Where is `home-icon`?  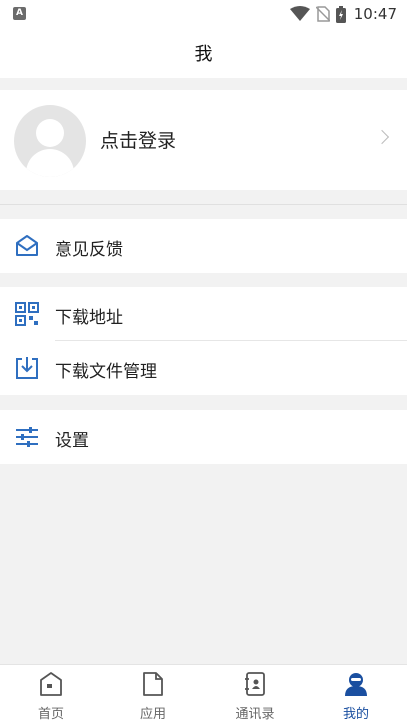 home-icon is located at coordinates (51, 684).